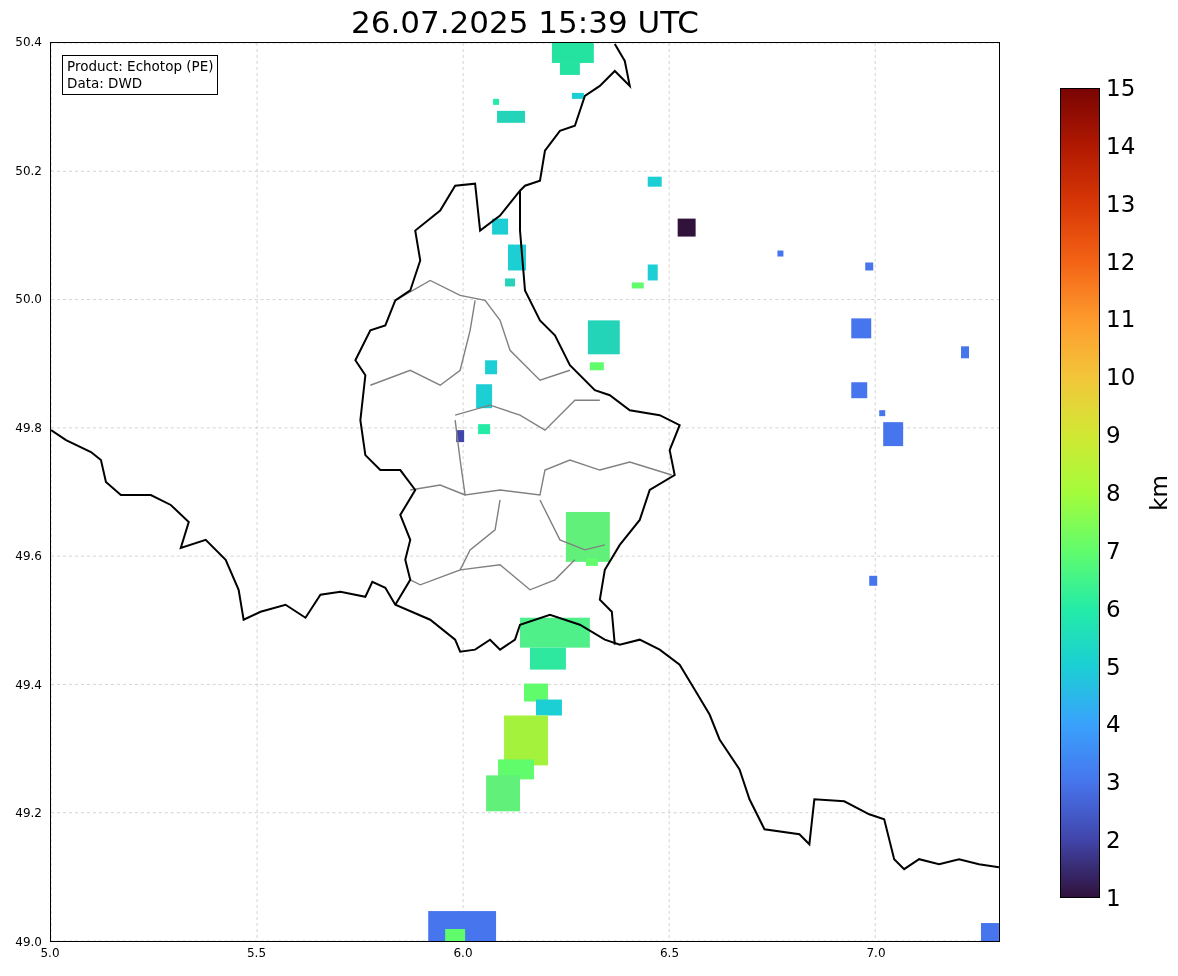  Describe the element at coordinates (1113, 724) in the screenshot. I see `colorbar-tick-label: 4` at that location.